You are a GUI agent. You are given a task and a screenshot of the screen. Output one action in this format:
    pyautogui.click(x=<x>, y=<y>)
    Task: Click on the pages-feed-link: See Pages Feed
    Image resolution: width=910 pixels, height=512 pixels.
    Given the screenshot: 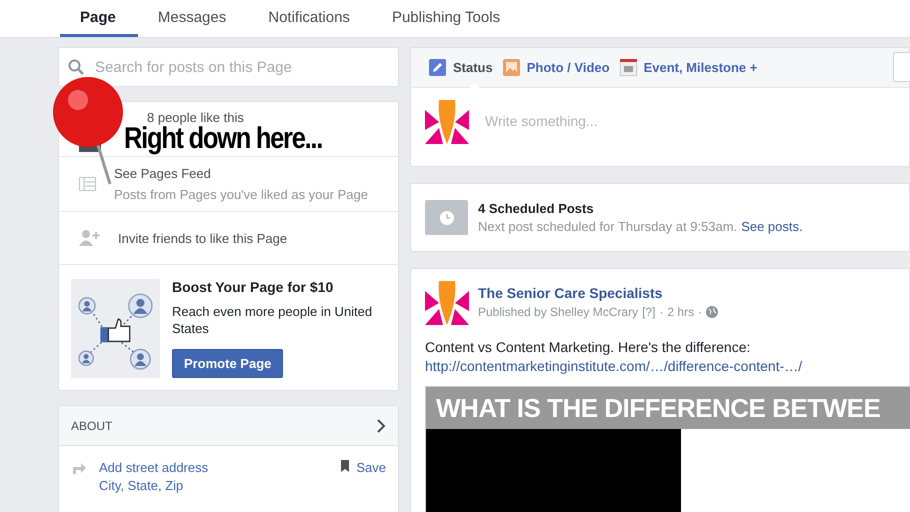 What is the action you would take?
    pyautogui.click(x=241, y=173)
    